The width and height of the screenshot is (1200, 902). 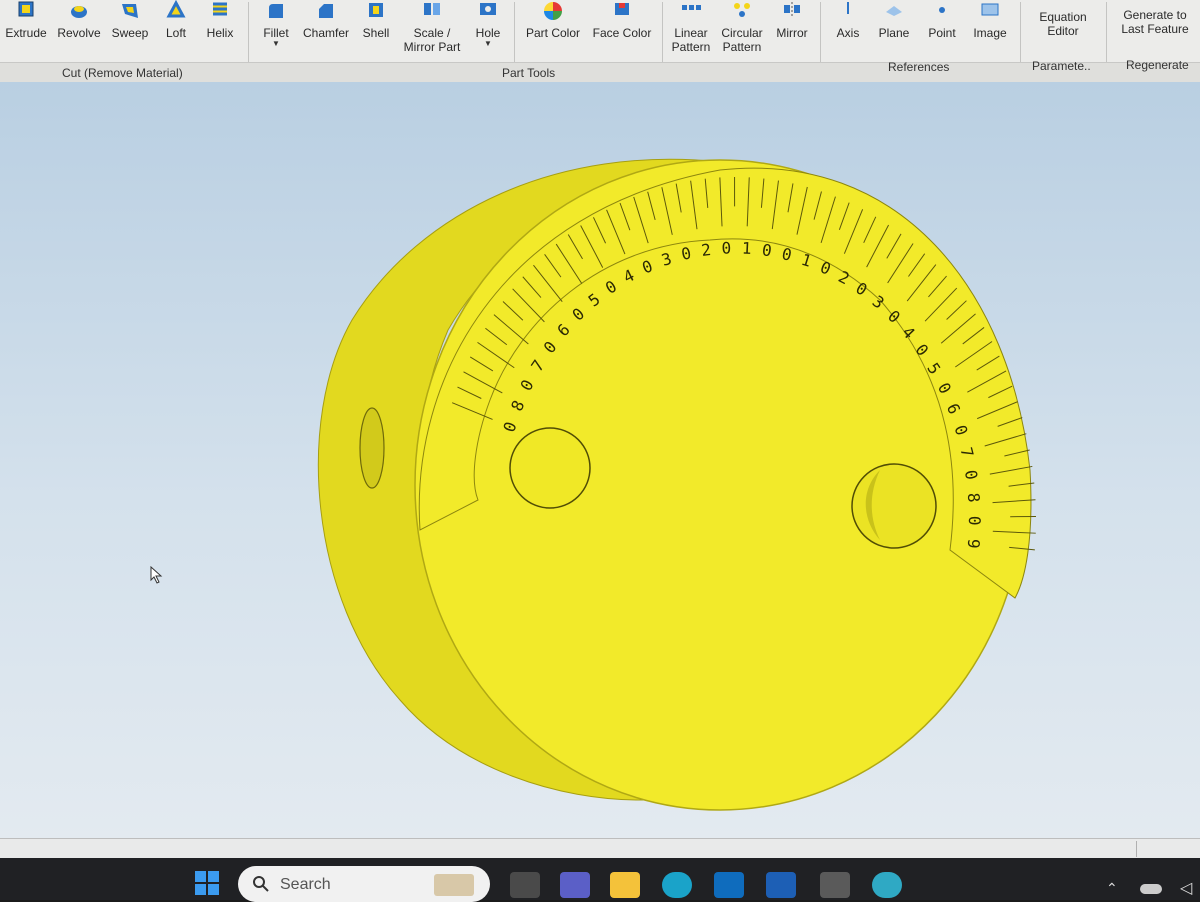 What do you see at coordinates (79, 33) in the screenshot?
I see `revolve-label: Revolve` at bounding box center [79, 33].